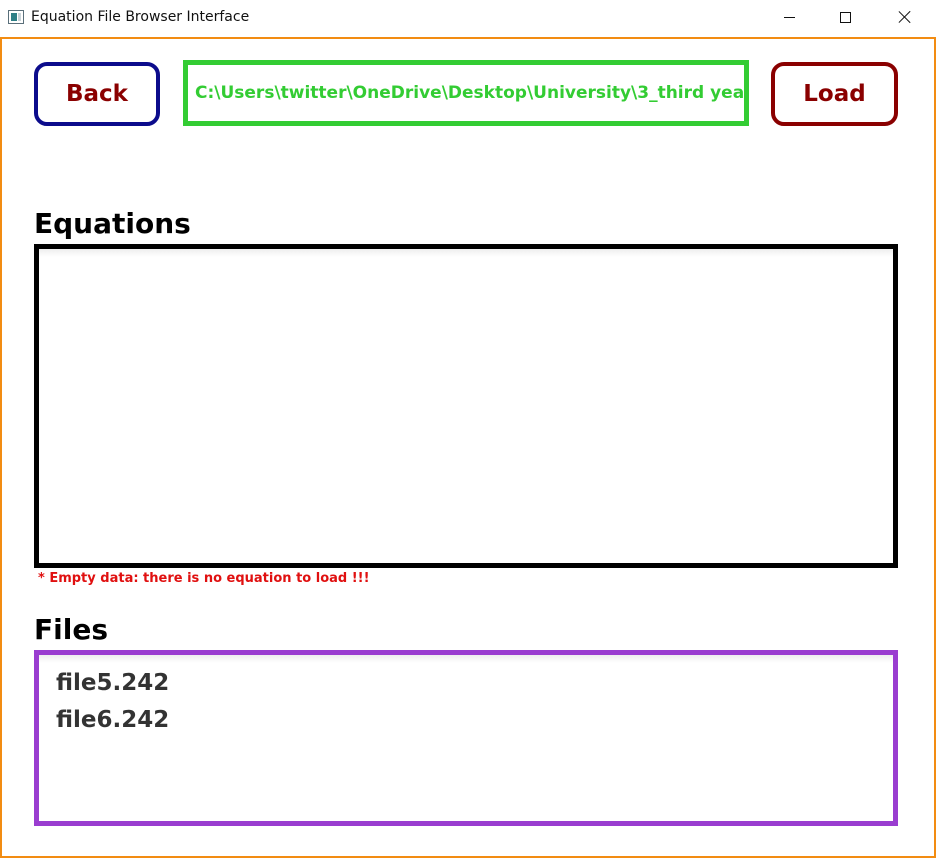 The height and width of the screenshot is (858, 936). What do you see at coordinates (474, 720) in the screenshot?
I see `file-list-item: file6.242` at bounding box center [474, 720].